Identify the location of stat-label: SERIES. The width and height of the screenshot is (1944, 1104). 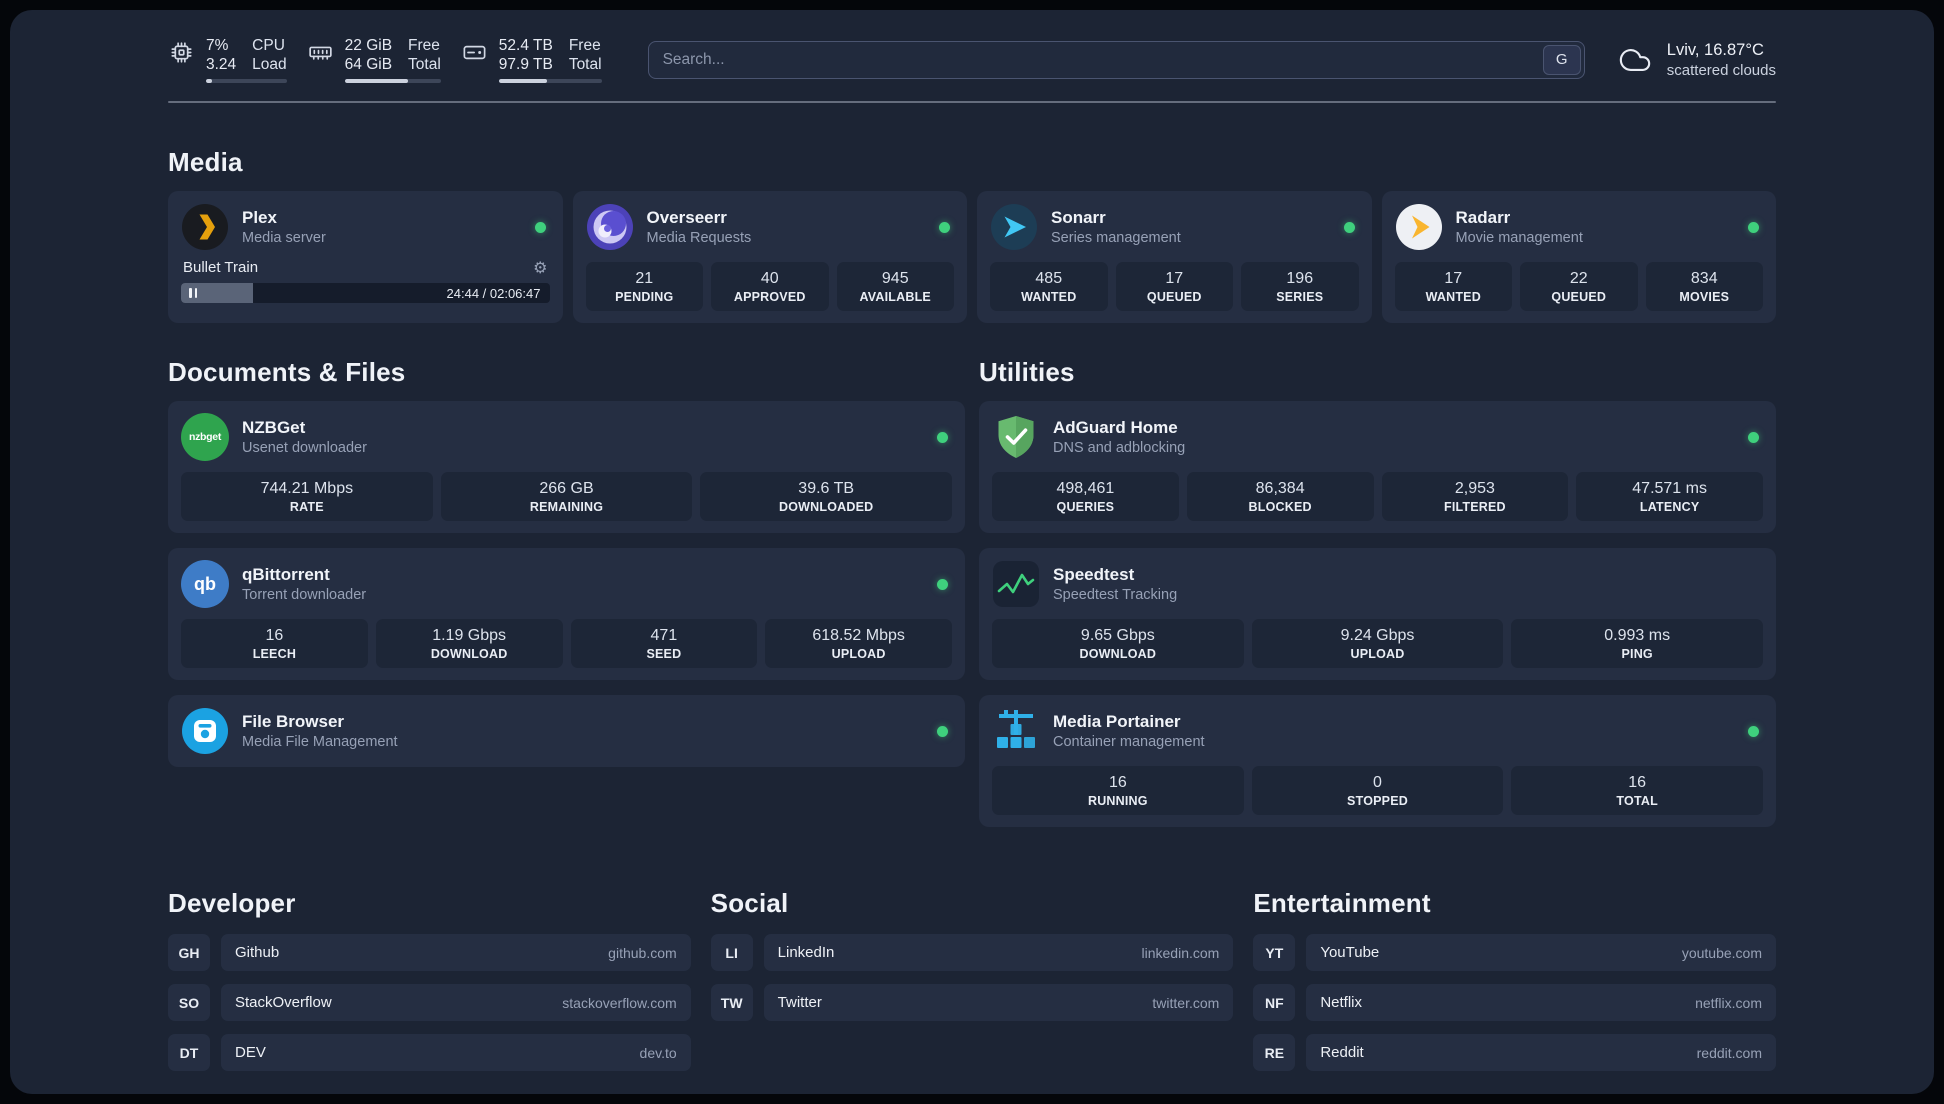
(1300, 297).